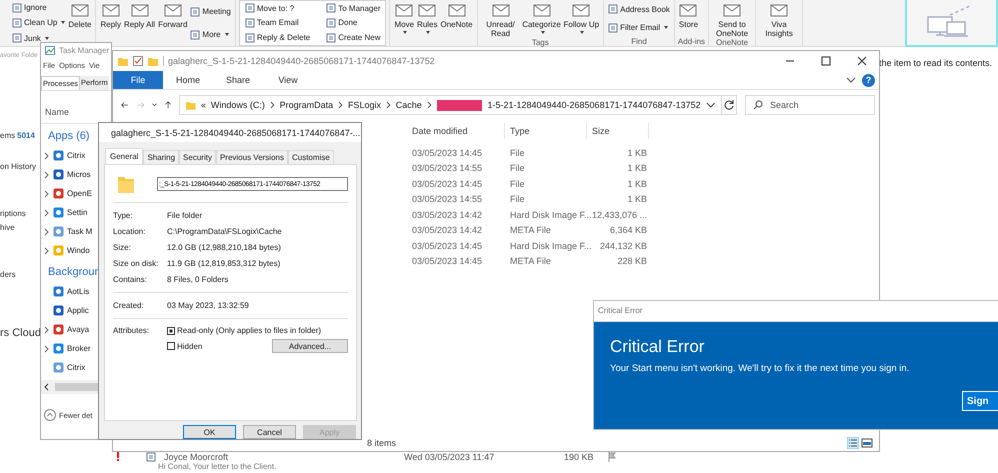 This screenshot has height=473, width=998. What do you see at coordinates (447, 153) in the screenshot?
I see `table-cell-text: 03/05/2023 14:45` at bounding box center [447, 153].